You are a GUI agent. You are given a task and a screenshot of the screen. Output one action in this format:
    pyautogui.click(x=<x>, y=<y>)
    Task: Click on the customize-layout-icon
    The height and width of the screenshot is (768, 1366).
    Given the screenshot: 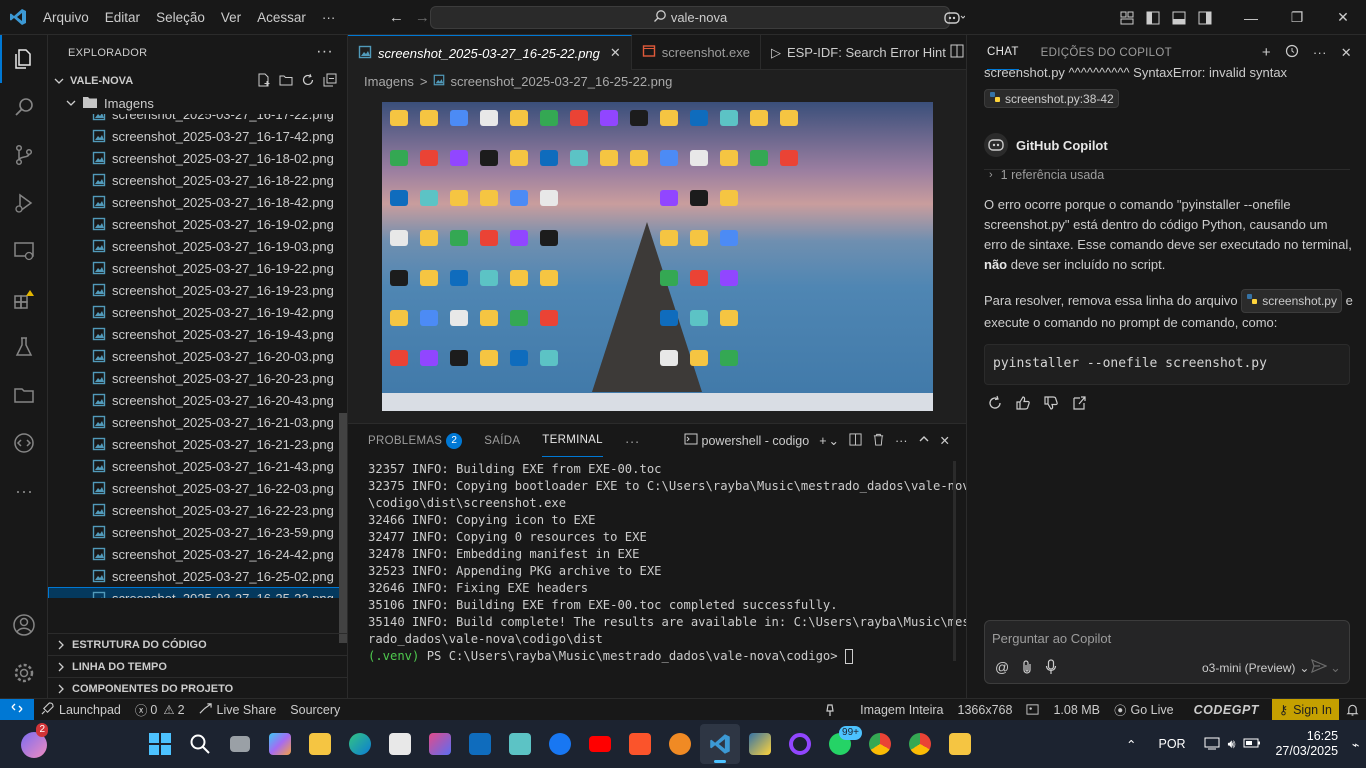 What is the action you would take?
    pyautogui.click(x=1127, y=17)
    